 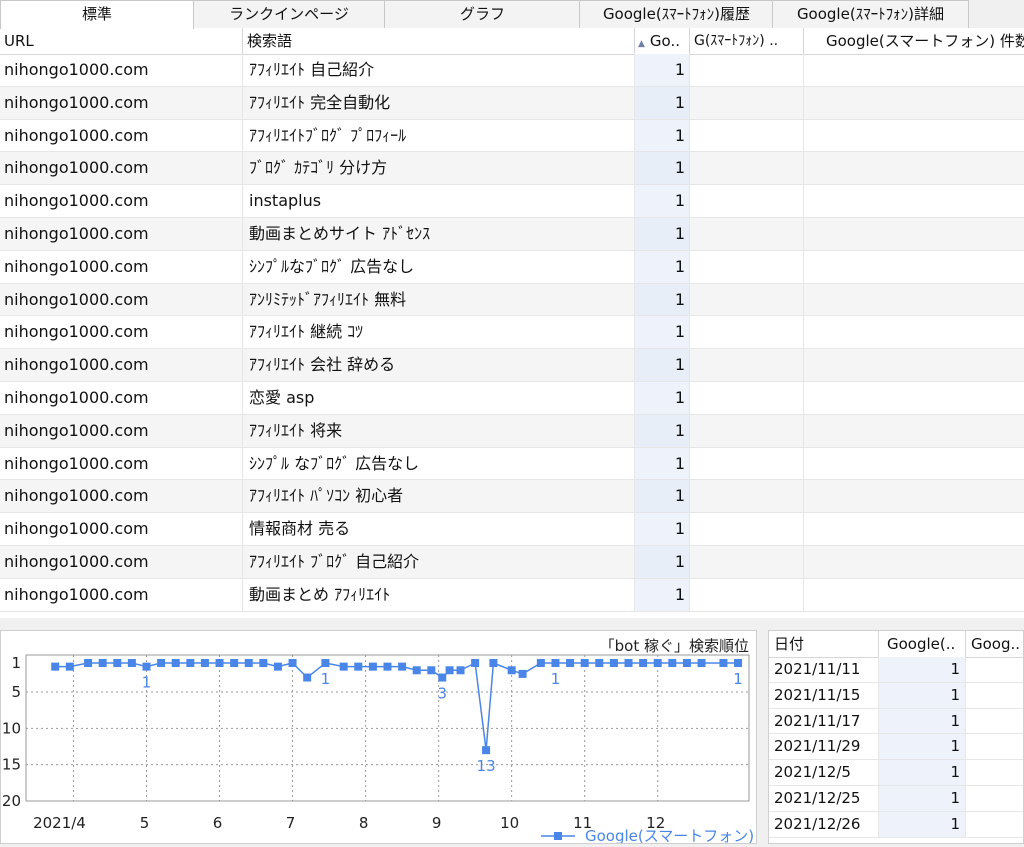 What do you see at coordinates (558, 836) in the screenshot?
I see `legend-marker` at bounding box center [558, 836].